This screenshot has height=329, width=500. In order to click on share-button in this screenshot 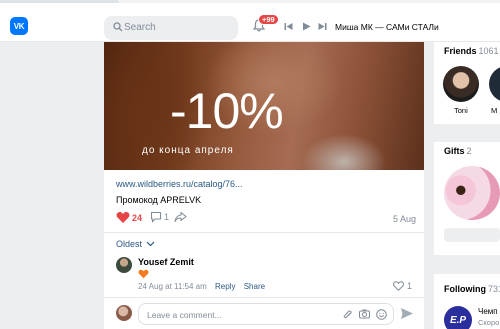, I will do `click(180, 217)`.